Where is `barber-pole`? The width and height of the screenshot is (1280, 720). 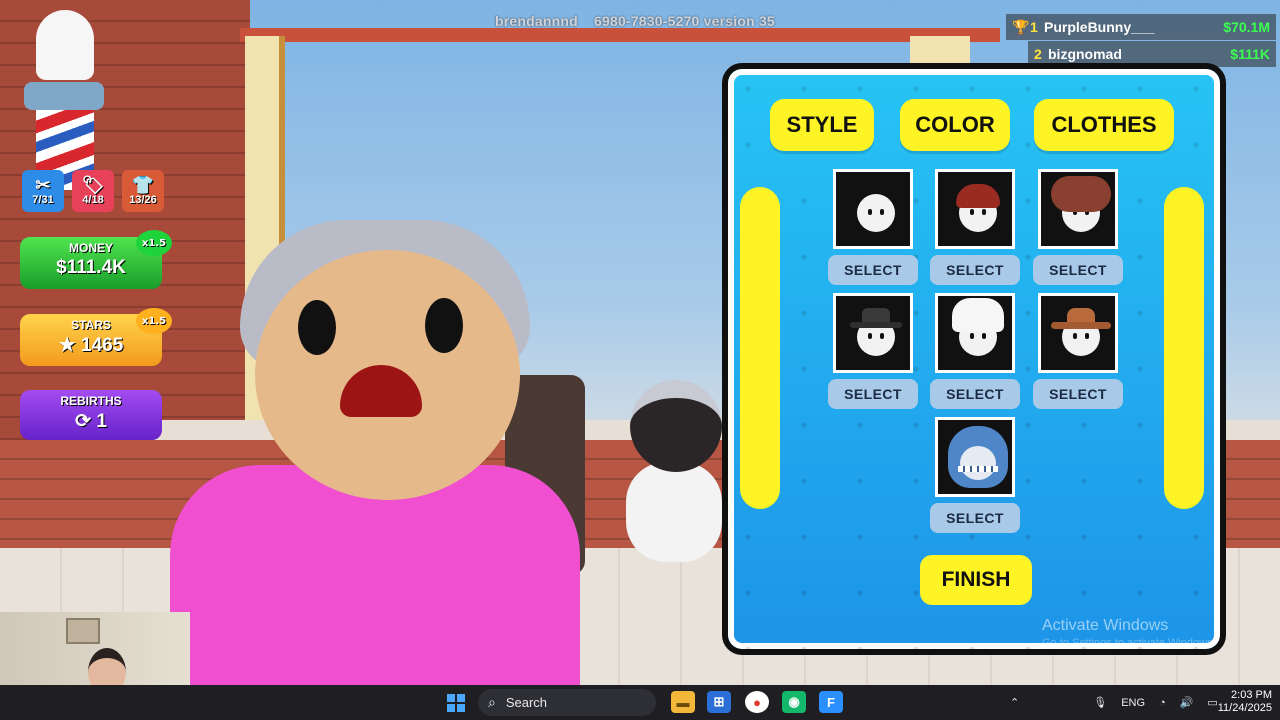 barber-pole is located at coordinates (64, 100).